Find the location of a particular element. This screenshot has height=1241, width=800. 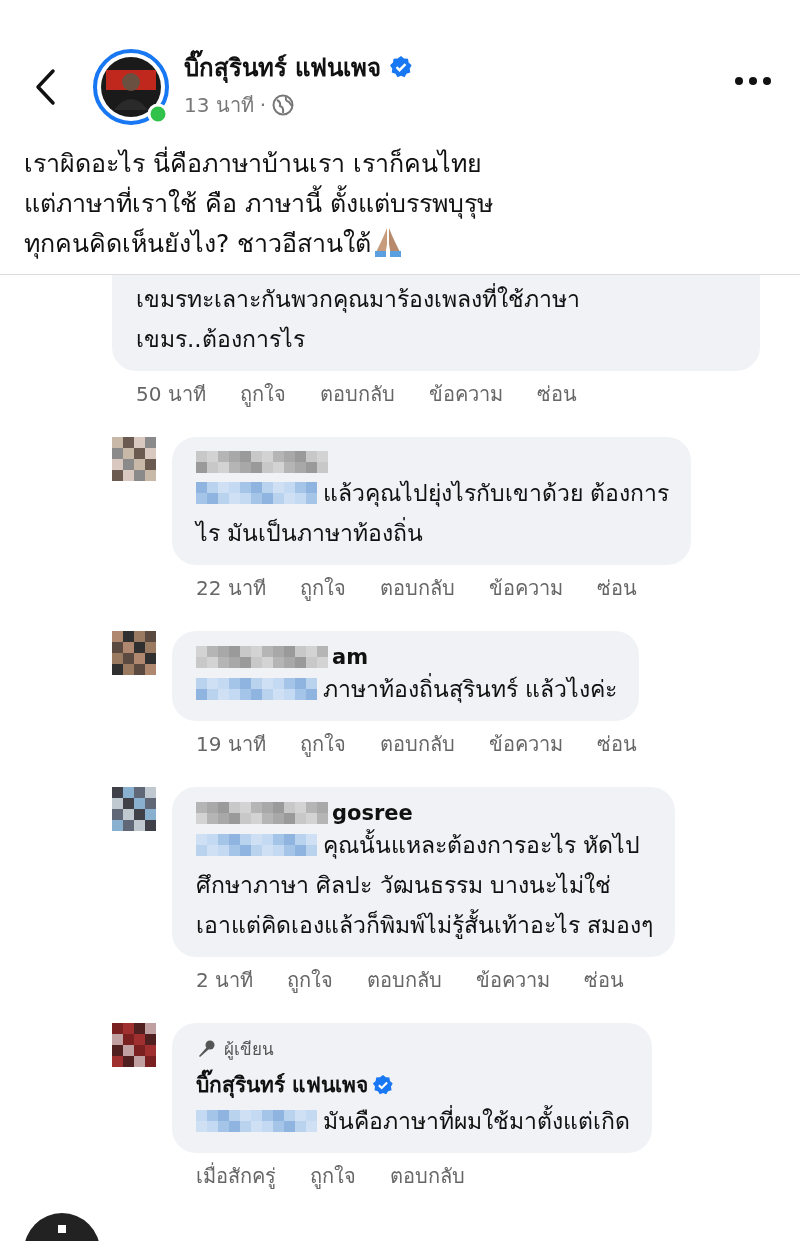

comment-time: 50 นาที is located at coordinates (171, 394).